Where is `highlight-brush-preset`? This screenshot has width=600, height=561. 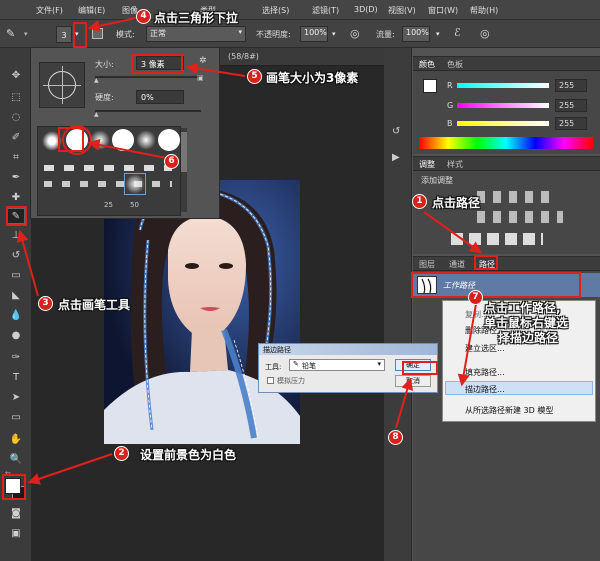 highlight-brush-preset is located at coordinates (71, 139).